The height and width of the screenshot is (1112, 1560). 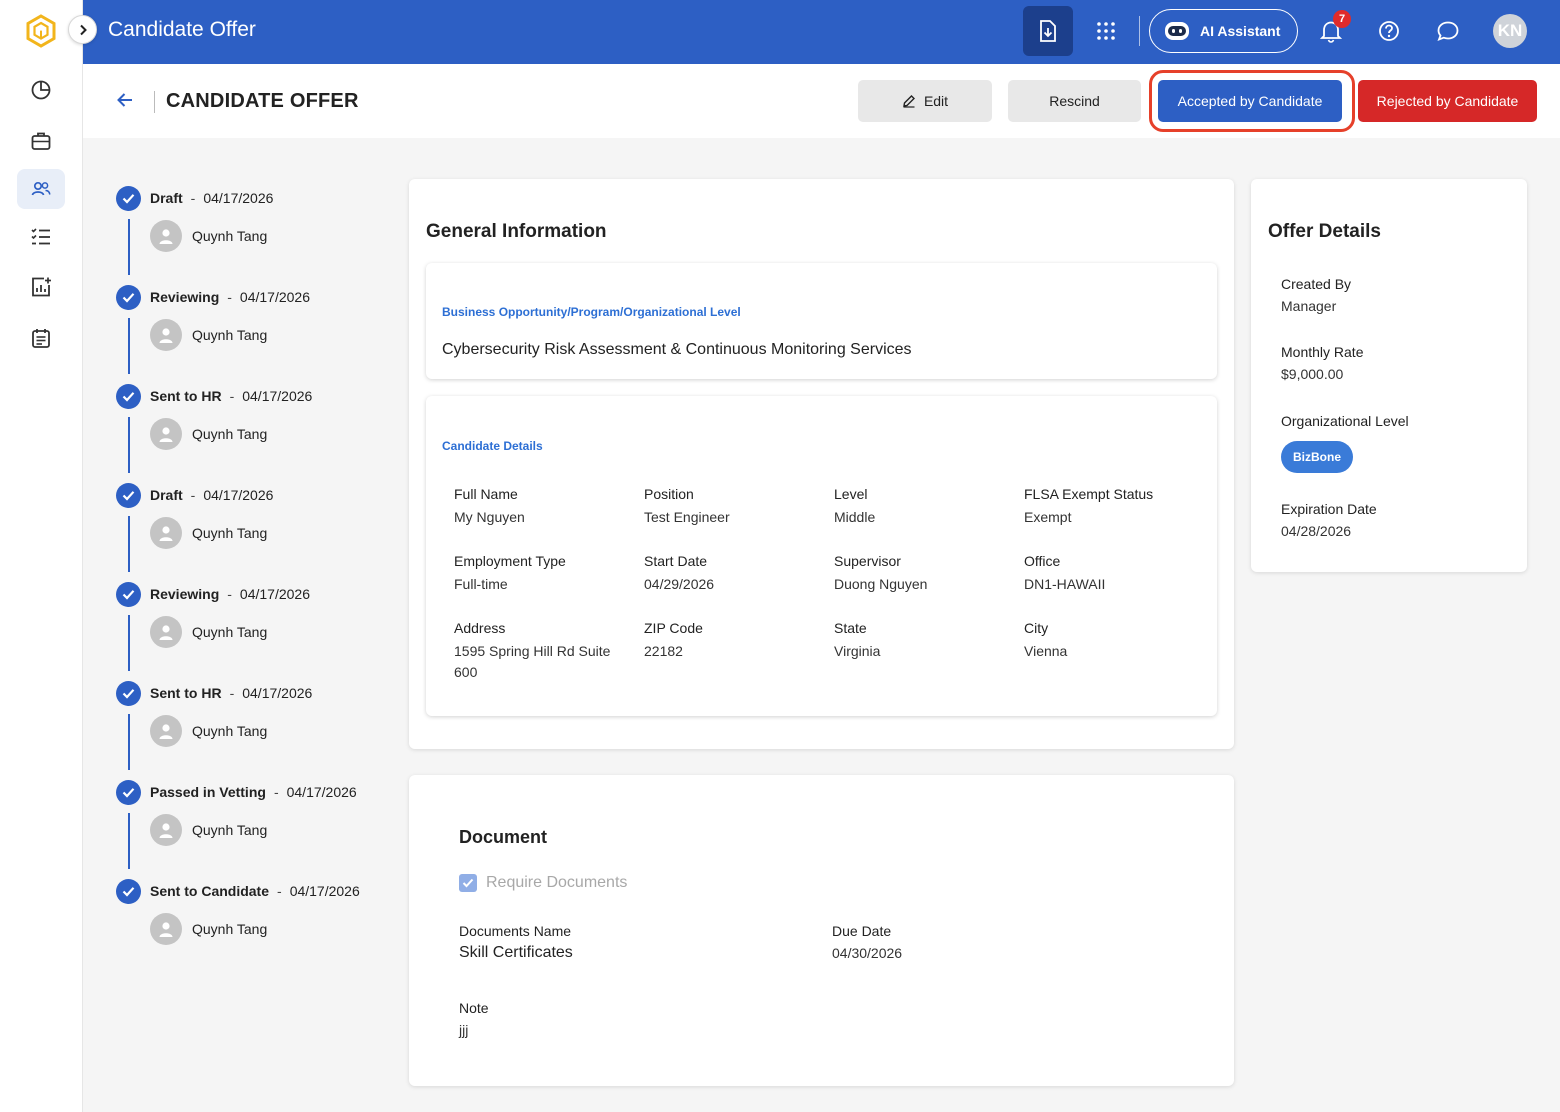 I want to click on rejected-by-candidate-button: Rejected by Candidate, so click(x=1447, y=101).